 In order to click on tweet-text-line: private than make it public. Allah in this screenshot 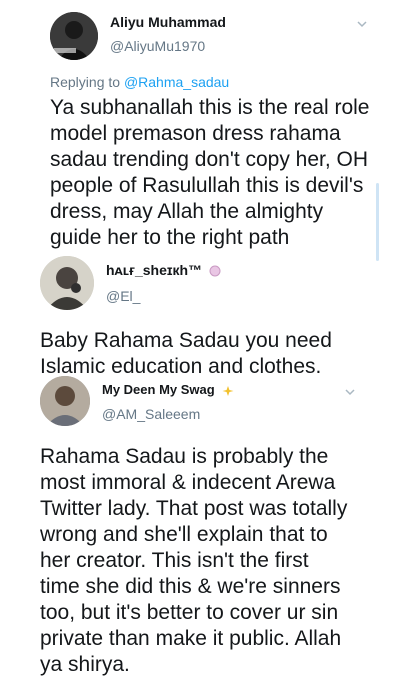, I will do `click(191, 638)`.